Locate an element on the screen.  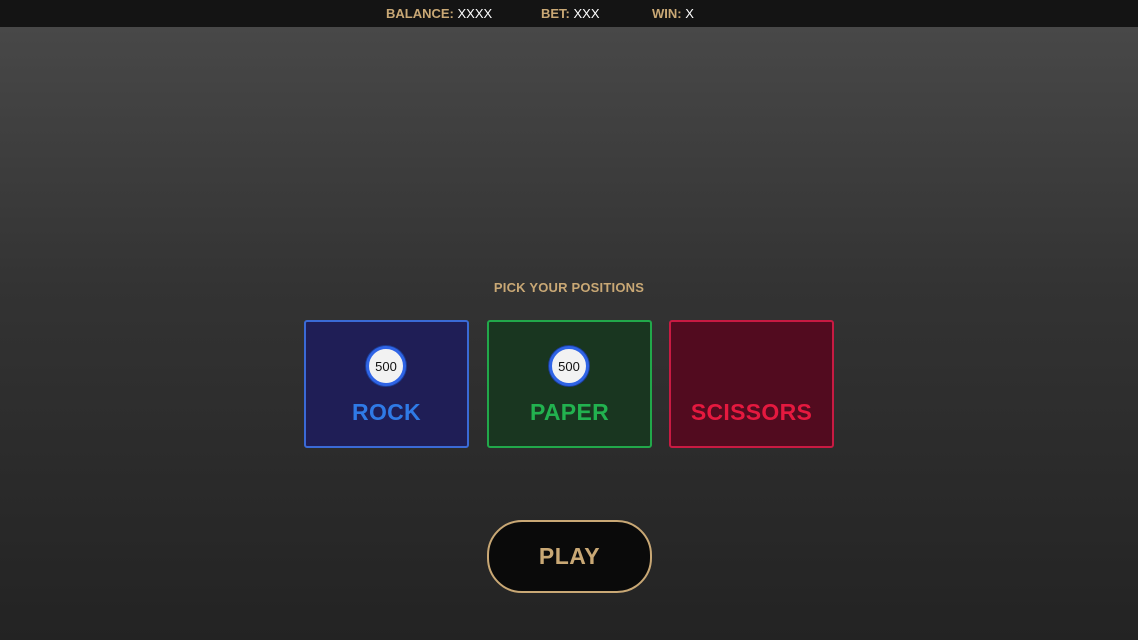
rock-label: ROCK is located at coordinates (386, 412).